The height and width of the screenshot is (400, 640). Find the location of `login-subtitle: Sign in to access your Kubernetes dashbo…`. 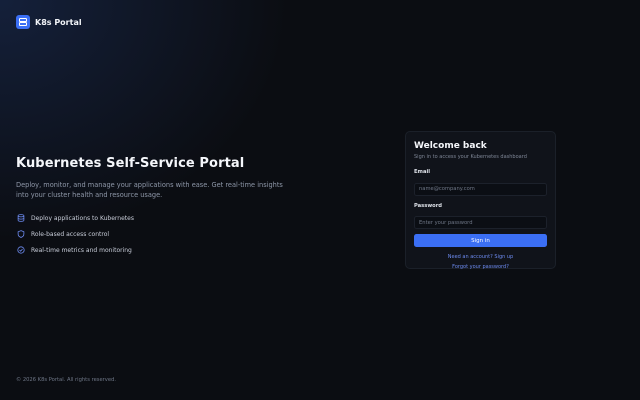

login-subtitle: Sign in to access your Kubernetes dashbo… is located at coordinates (470, 157).